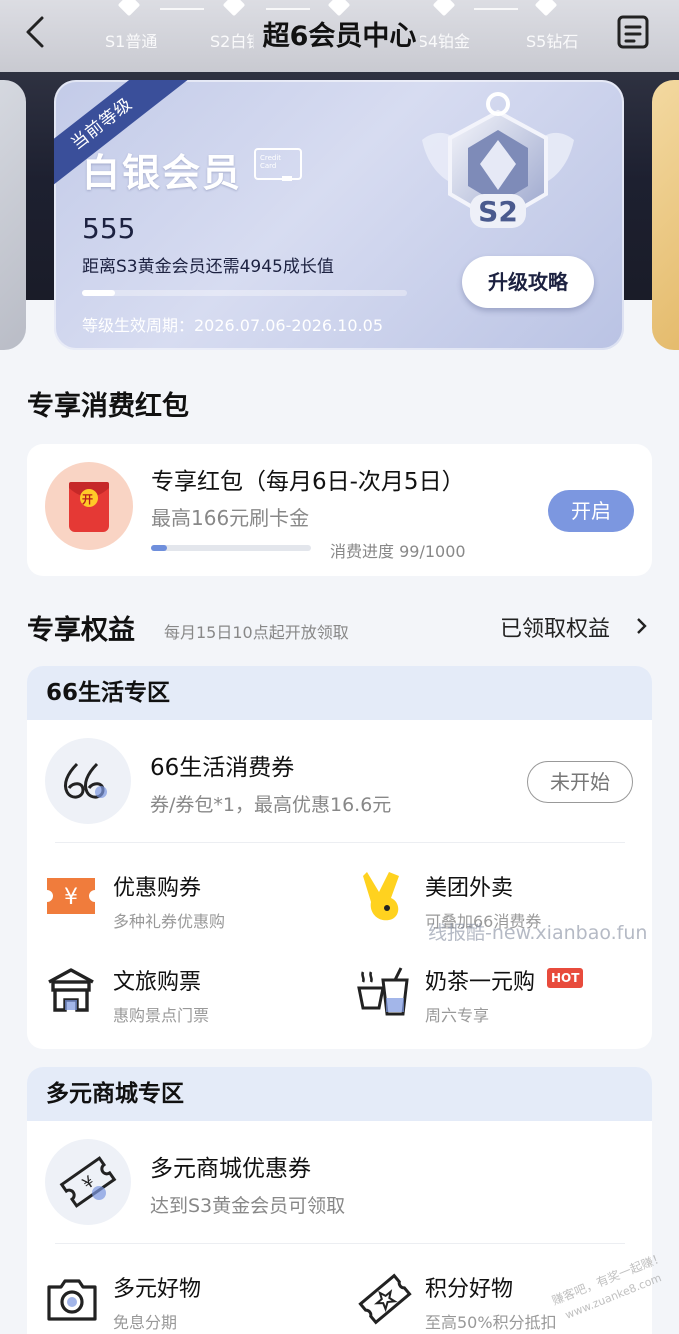  What do you see at coordinates (71, 990) in the screenshot?
I see `ticket-building-icon` at bounding box center [71, 990].